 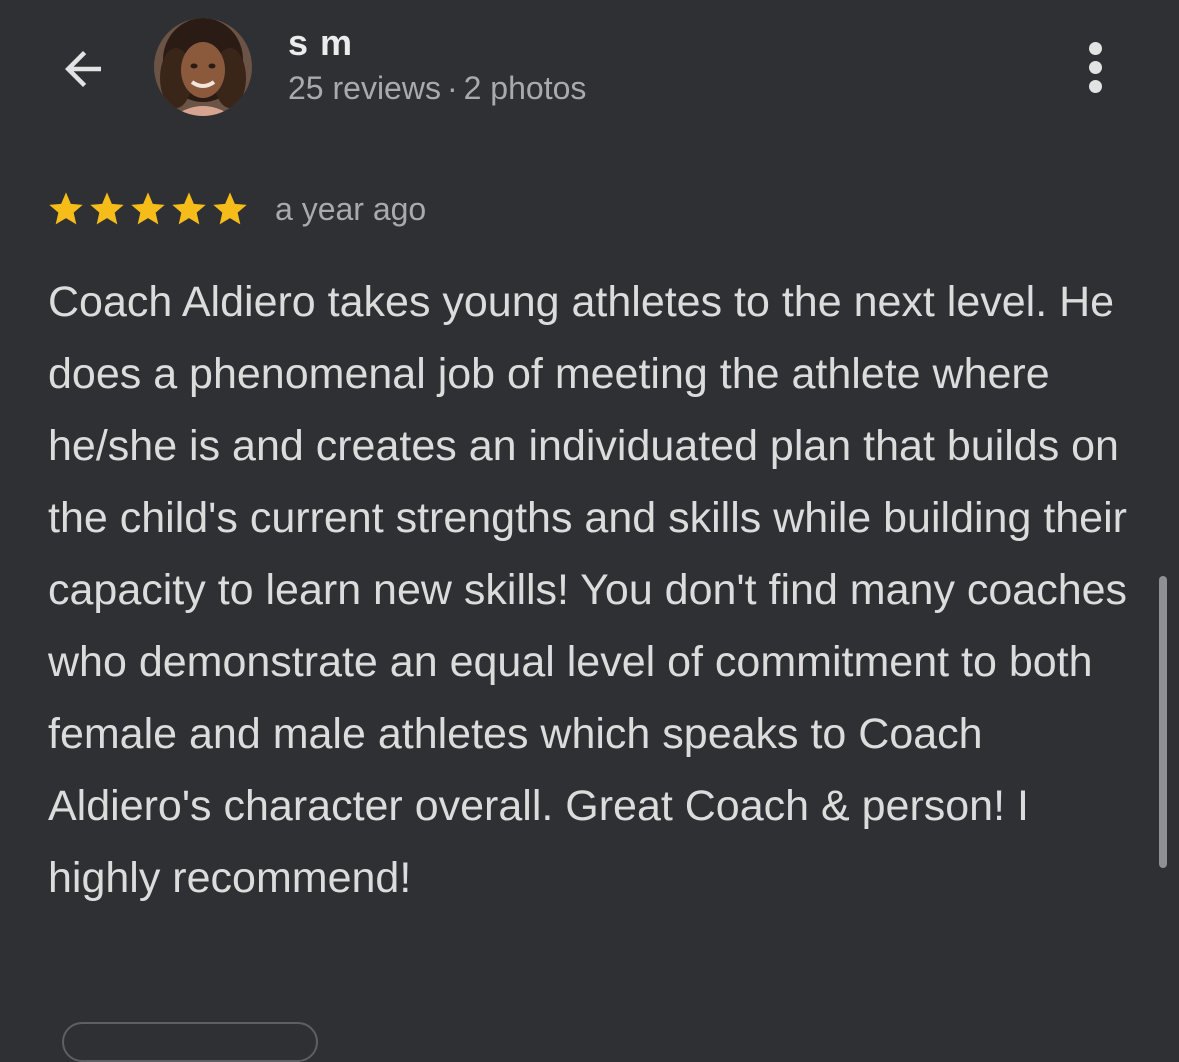 I want to click on avatar-image, so click(x=203, y=67).